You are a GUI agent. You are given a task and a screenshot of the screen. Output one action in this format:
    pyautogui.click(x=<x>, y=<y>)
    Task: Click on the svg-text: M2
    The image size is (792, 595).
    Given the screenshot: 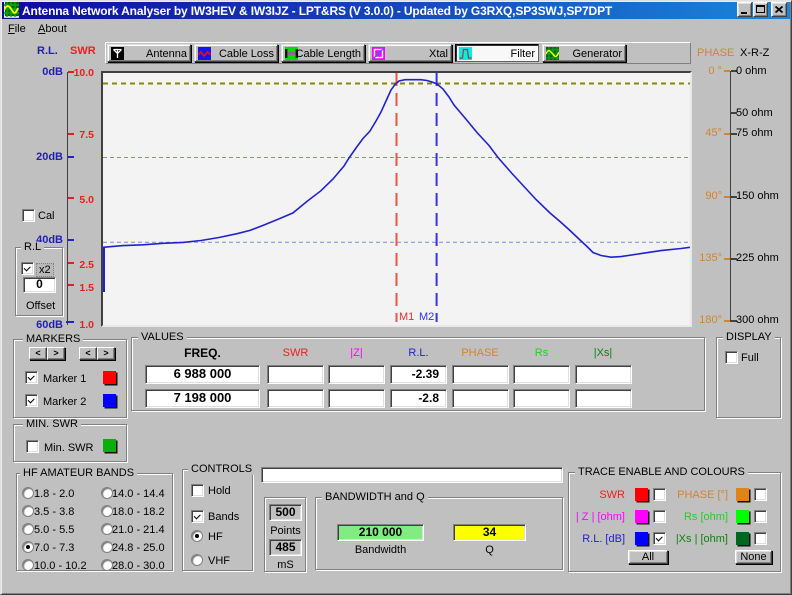 What is the action you would take?
    pyautogui.click(x=426, y=317)
    